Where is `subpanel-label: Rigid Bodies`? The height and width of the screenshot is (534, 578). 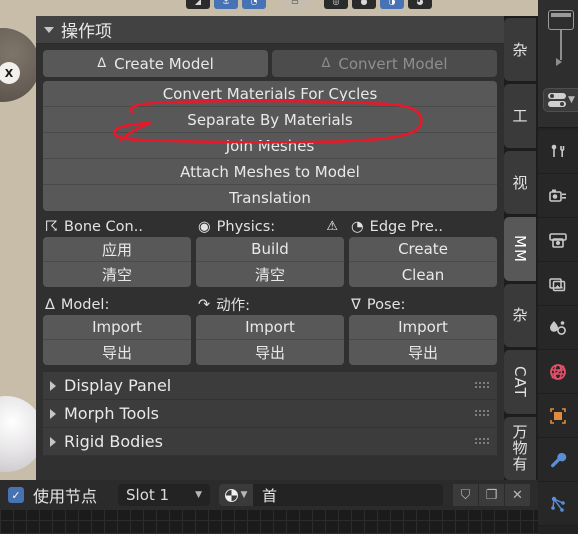
subpanel-label: Rigid Bodies is located at coordinates (113, 441).